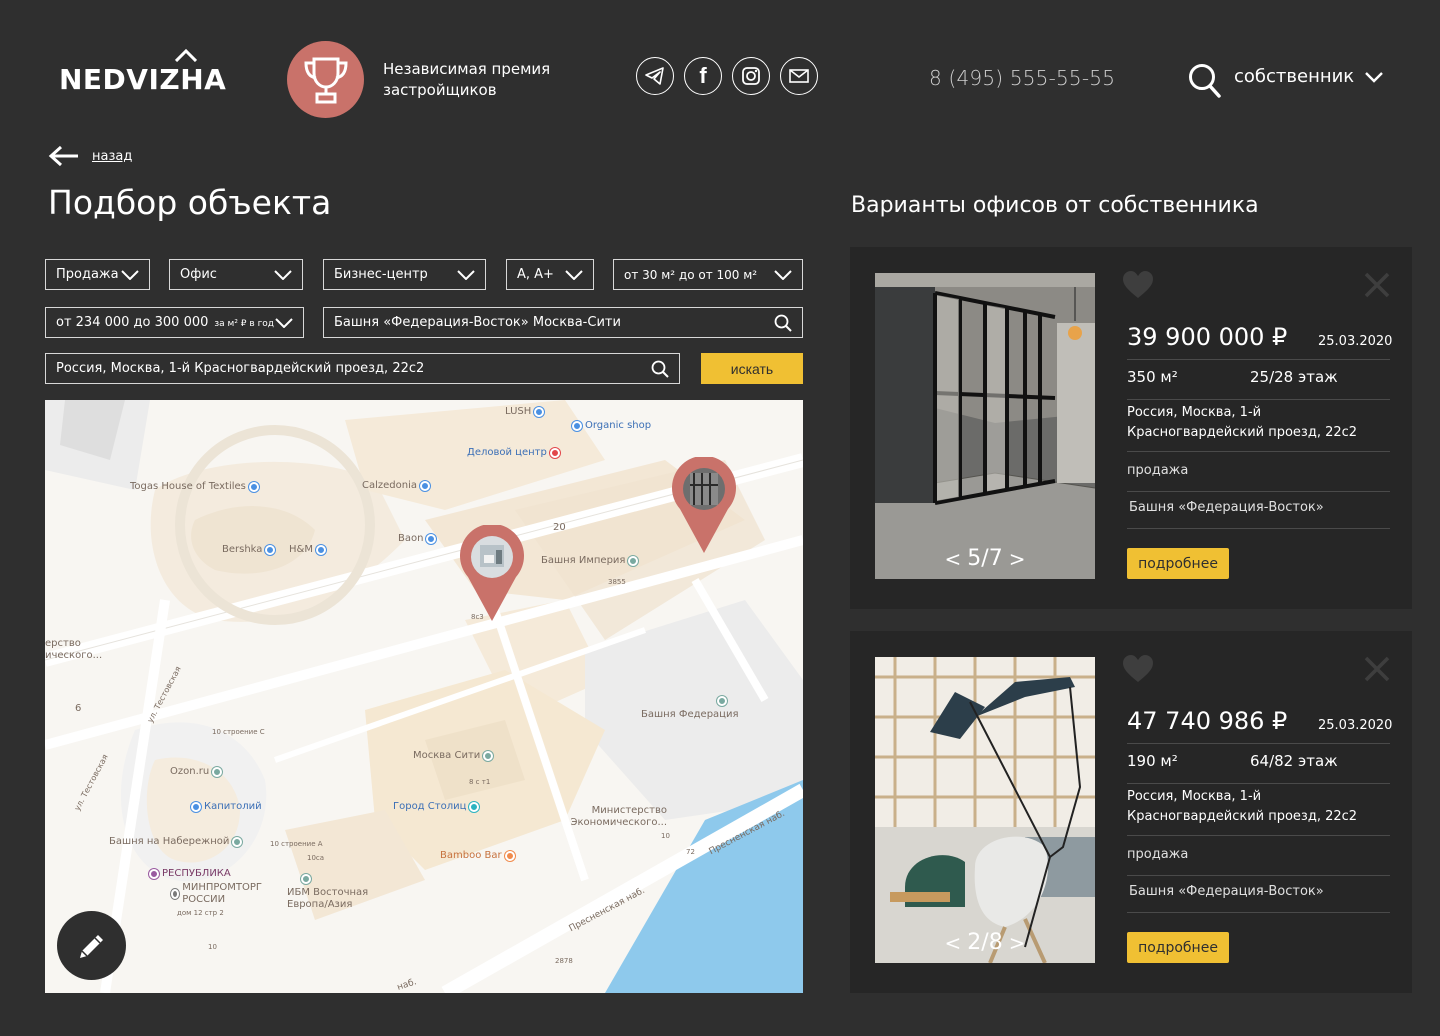  I want to click on price-unit: за м² ₽ в год, so click(244, 324).